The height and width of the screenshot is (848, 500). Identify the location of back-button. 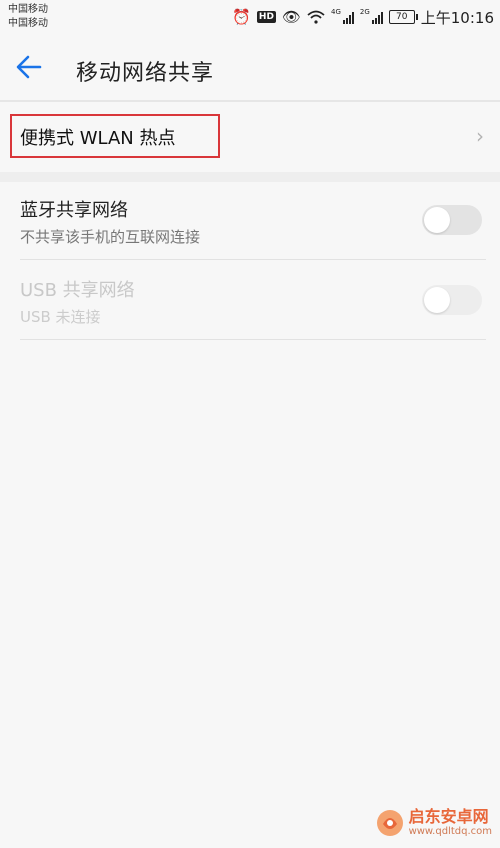
(34, 69).